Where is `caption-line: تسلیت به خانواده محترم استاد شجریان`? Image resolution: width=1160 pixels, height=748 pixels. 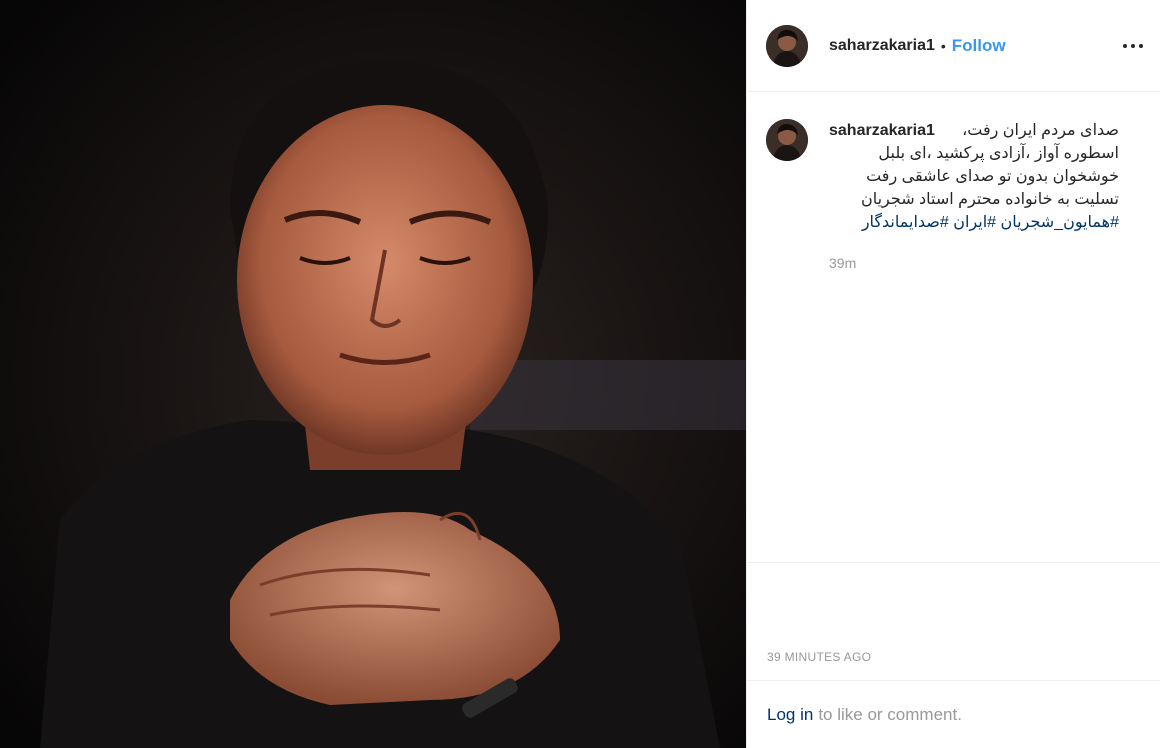 caption-line: تسلیت به خانواده محترم استاد شجریان is located at coordinates (989, 199).